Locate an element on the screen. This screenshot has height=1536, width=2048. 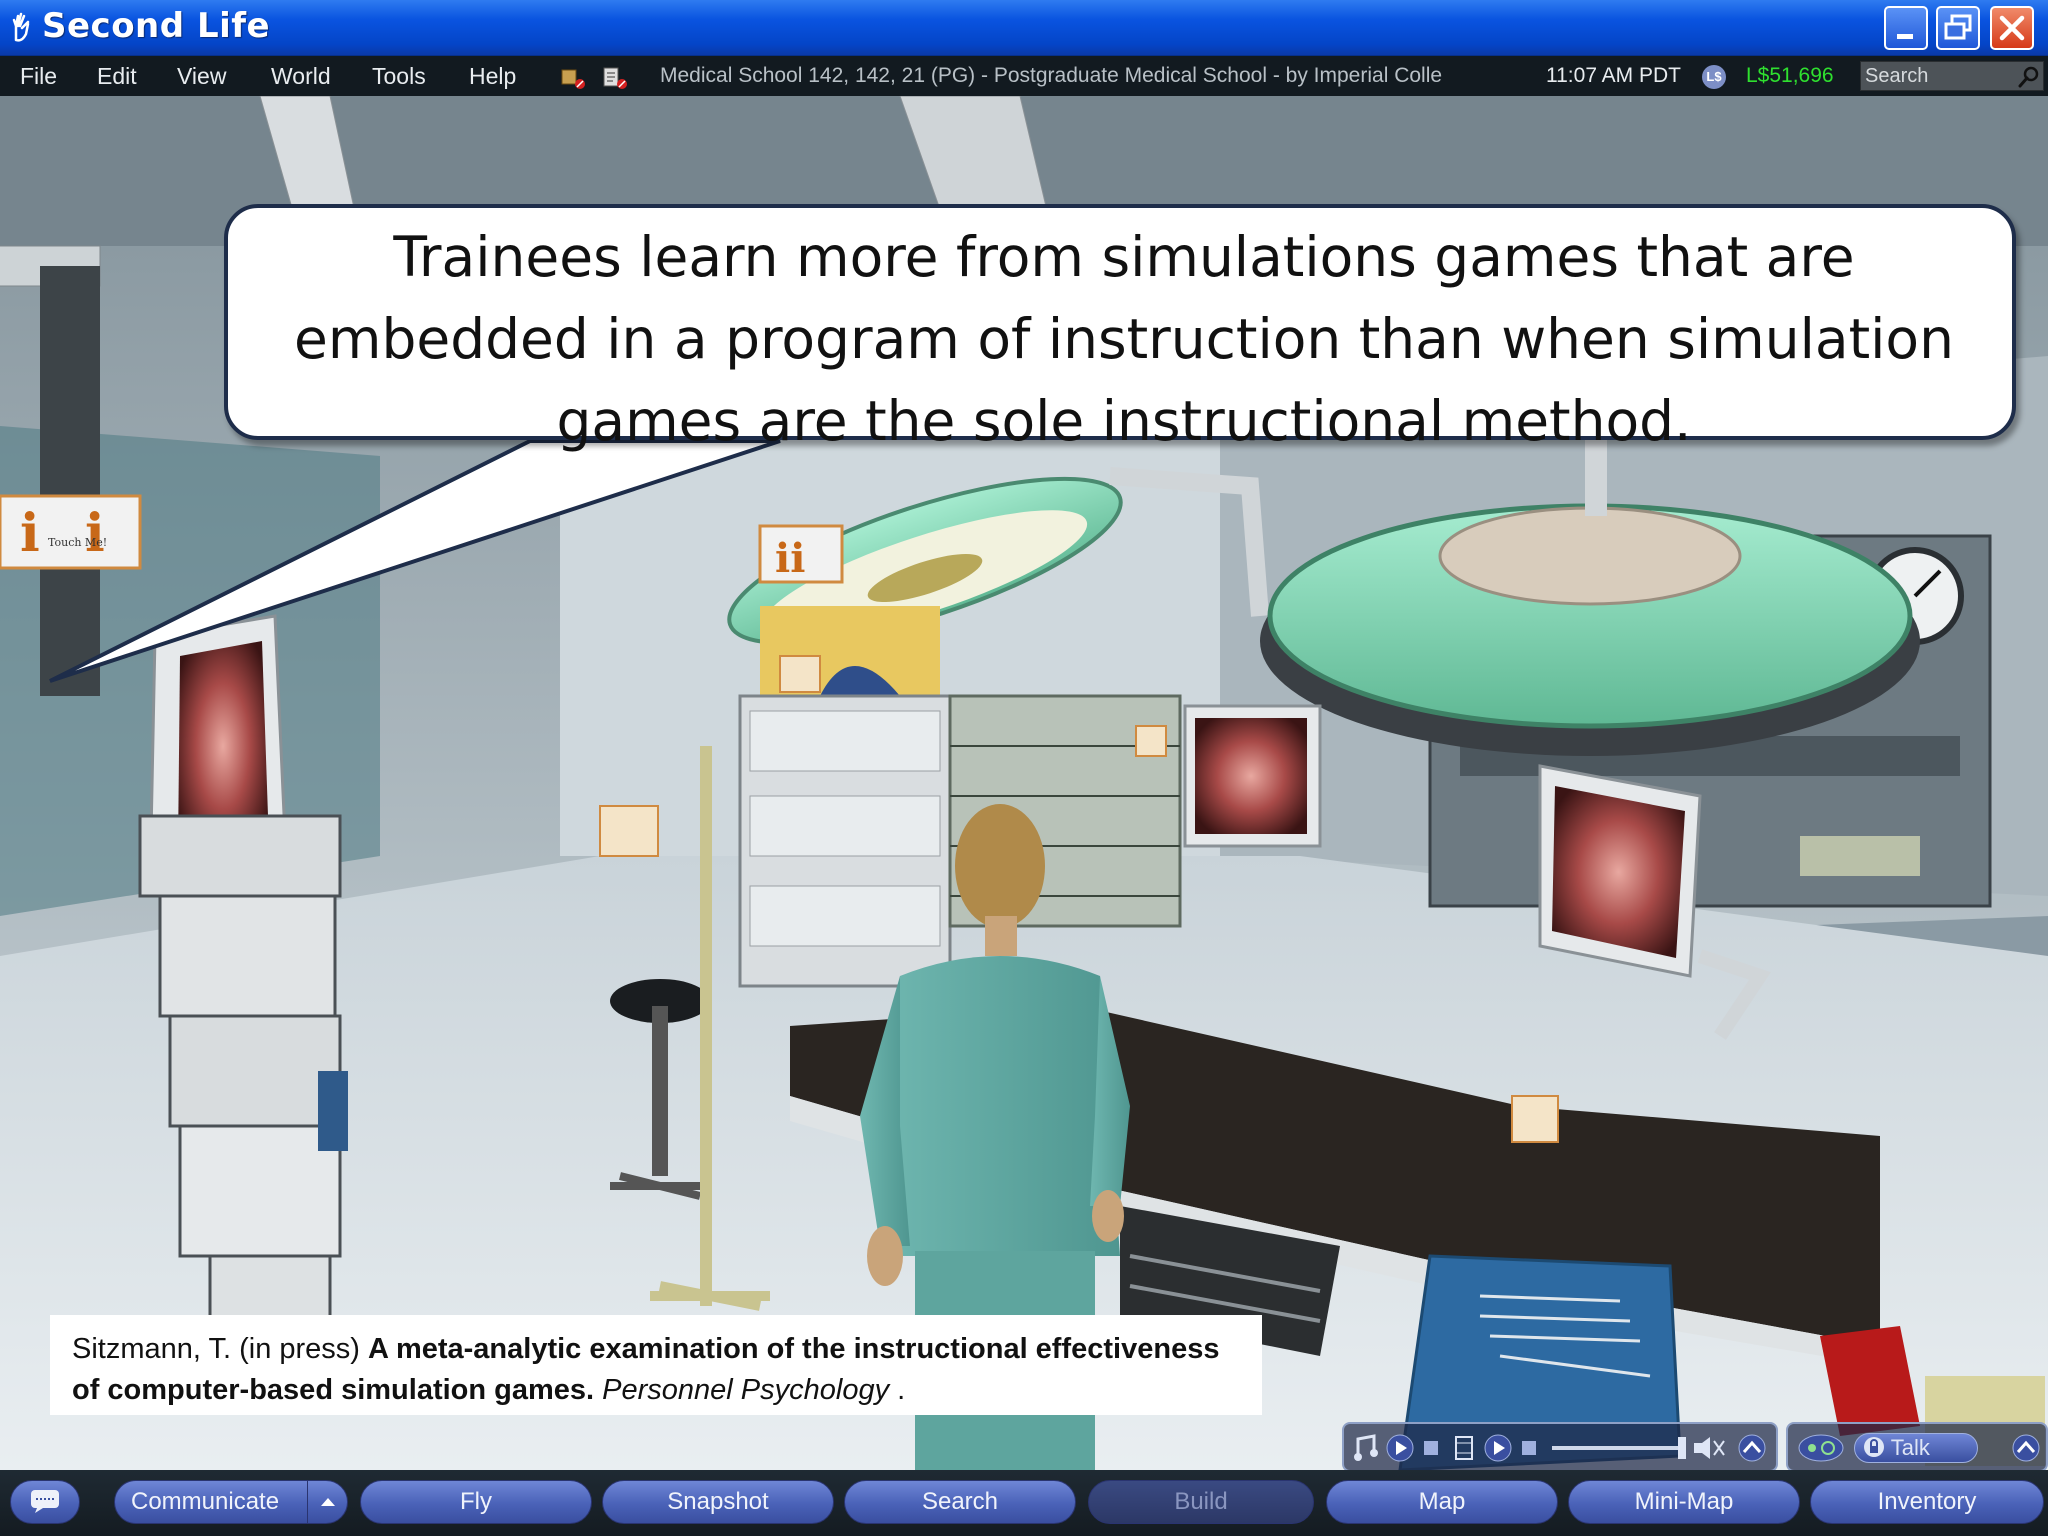
search-button: Search is located at coordinates (960, 1502).